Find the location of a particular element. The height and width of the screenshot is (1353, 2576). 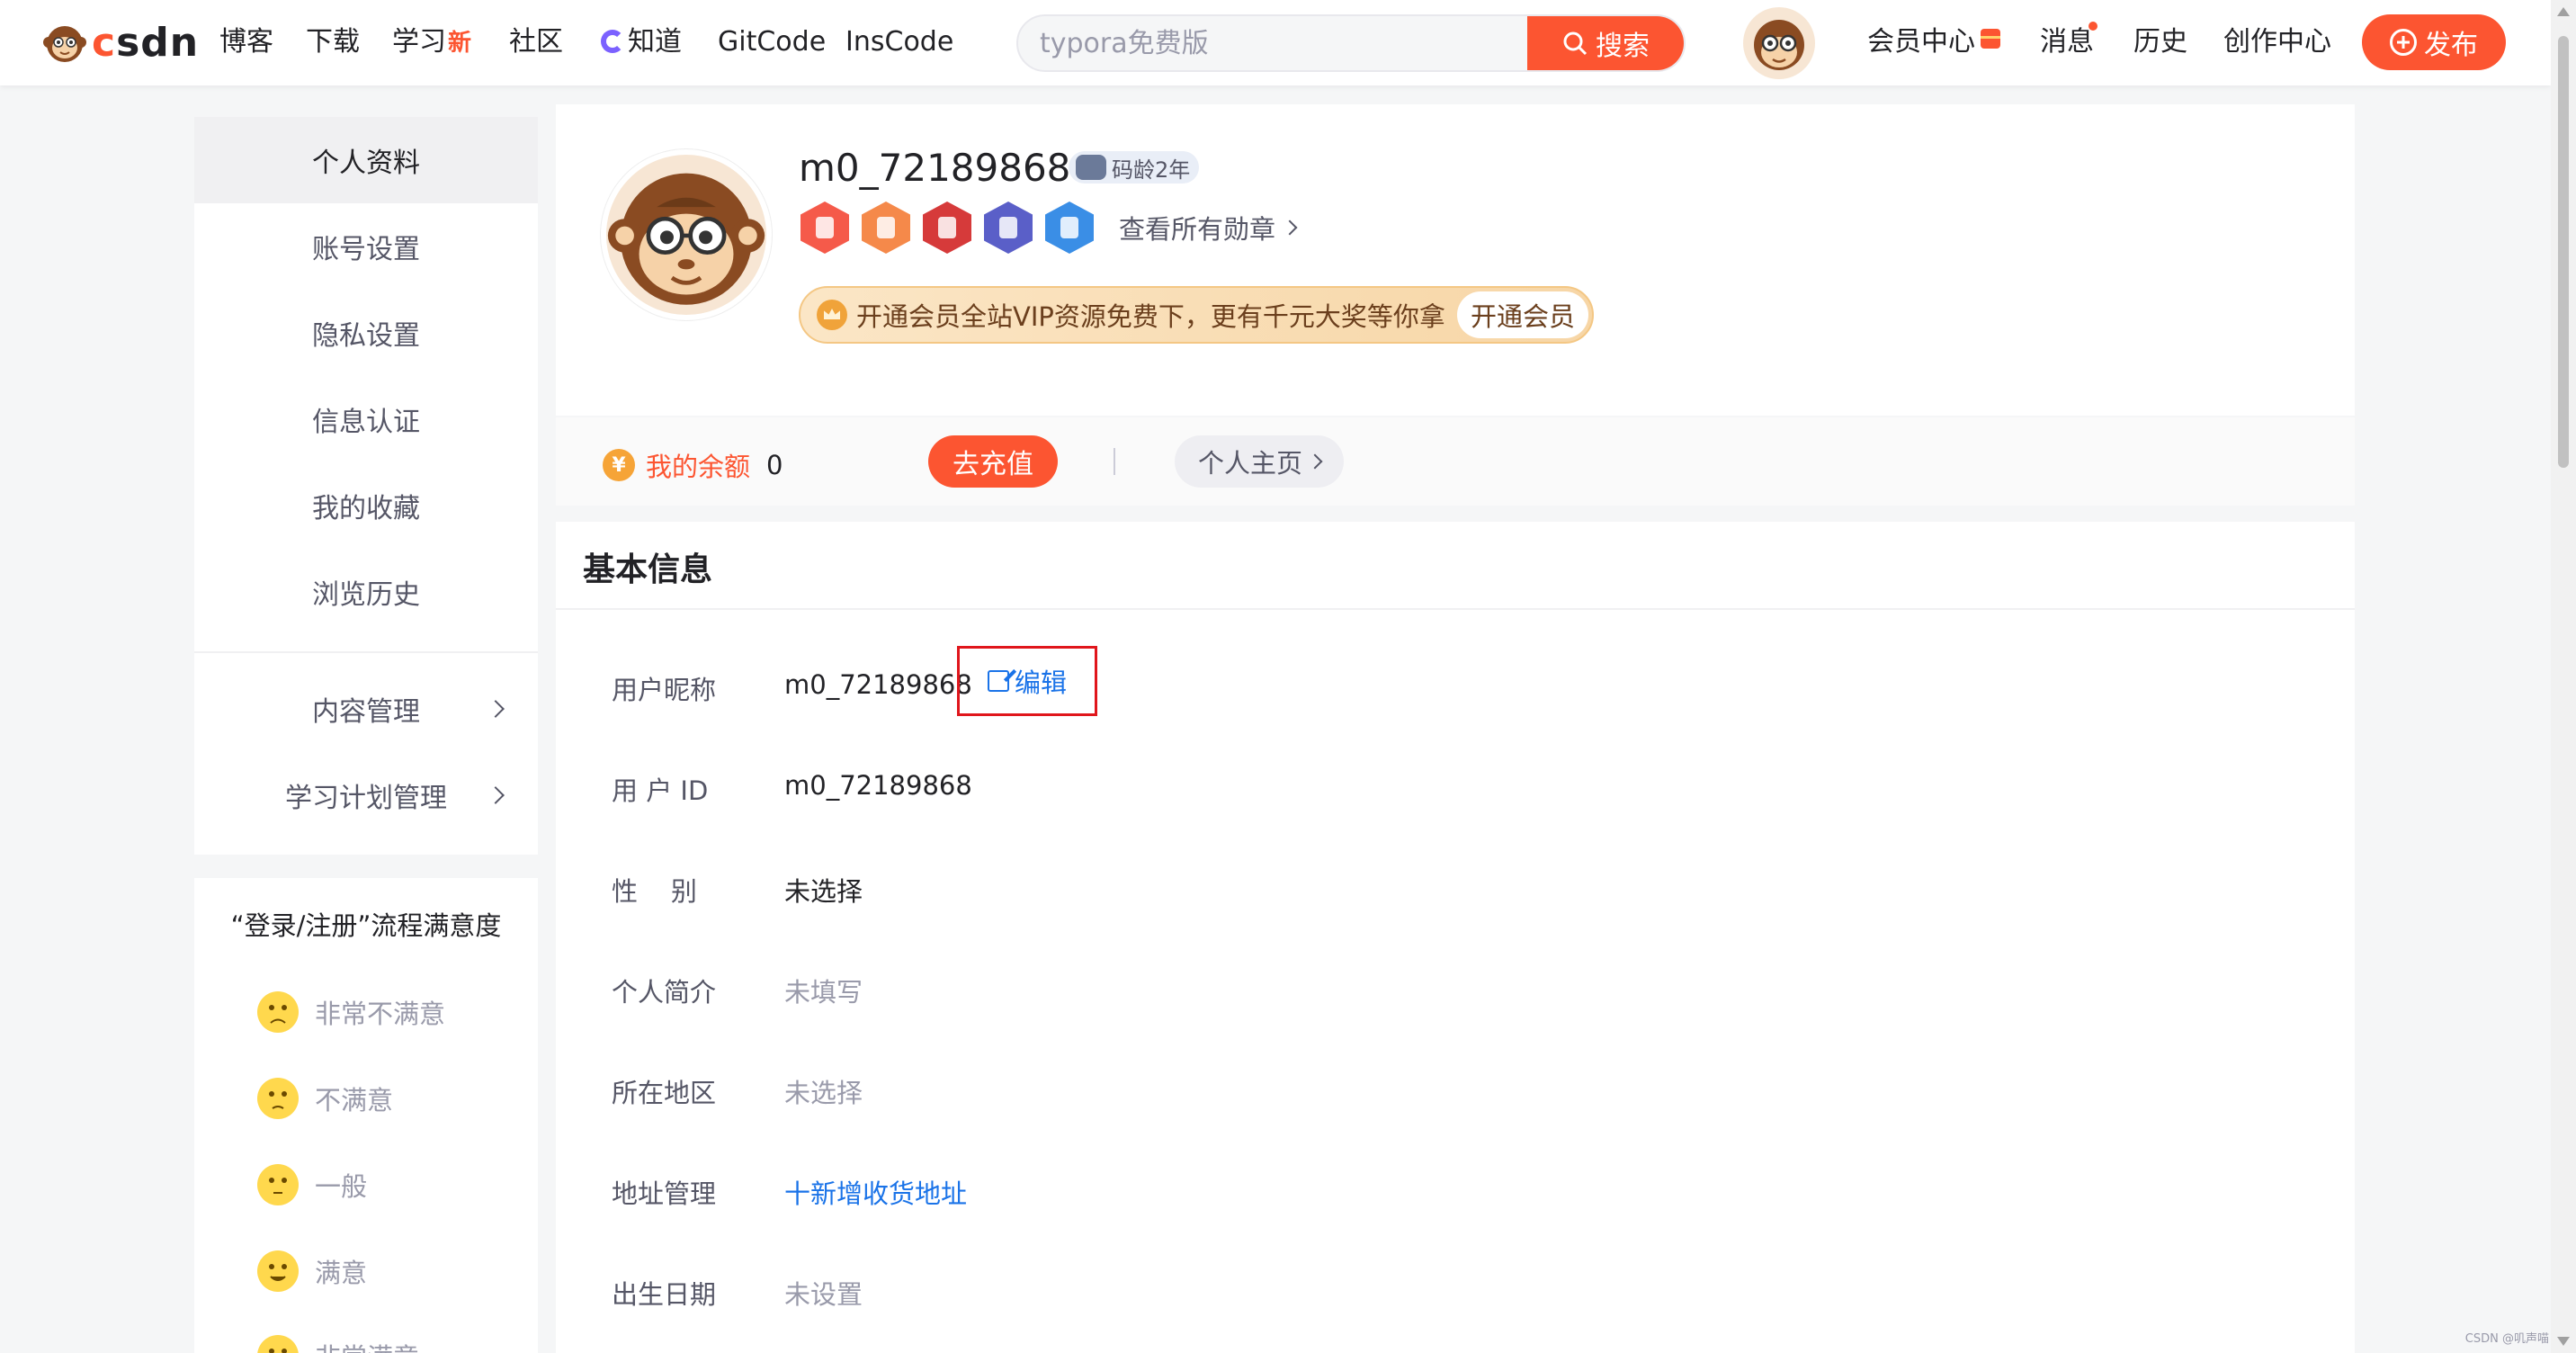

user-avatar is located at coordinates (1779, 43).